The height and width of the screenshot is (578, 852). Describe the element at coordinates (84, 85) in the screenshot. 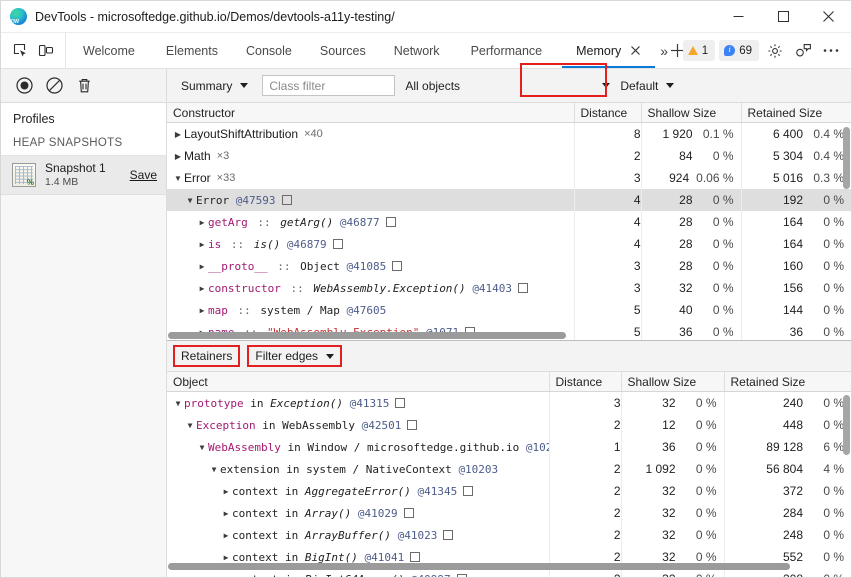

I see `trash-icon` at that location.